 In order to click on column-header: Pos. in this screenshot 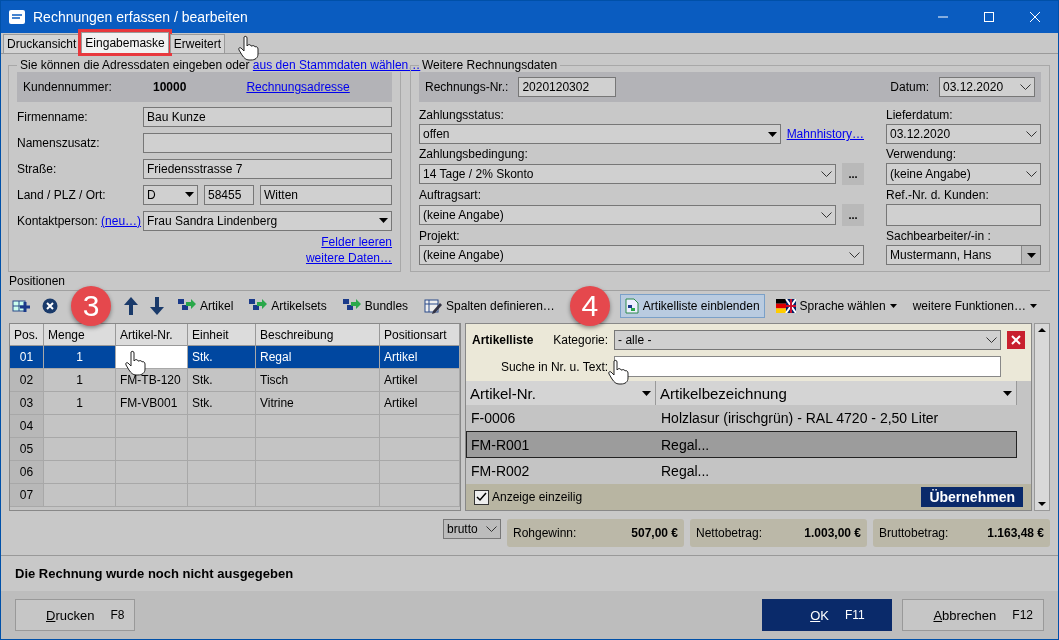, I will do `click(27, 335)`.